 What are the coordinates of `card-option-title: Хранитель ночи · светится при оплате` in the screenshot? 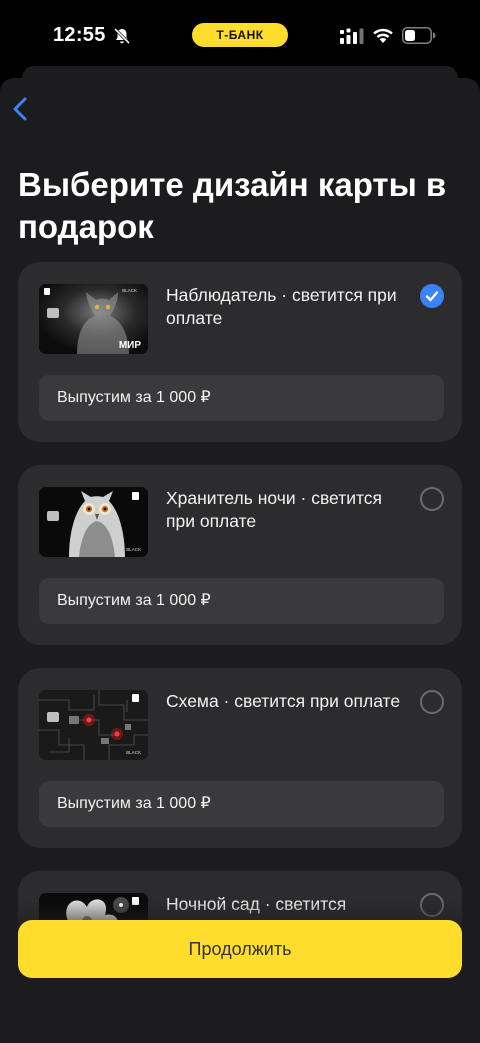 It's located at (274, 509).